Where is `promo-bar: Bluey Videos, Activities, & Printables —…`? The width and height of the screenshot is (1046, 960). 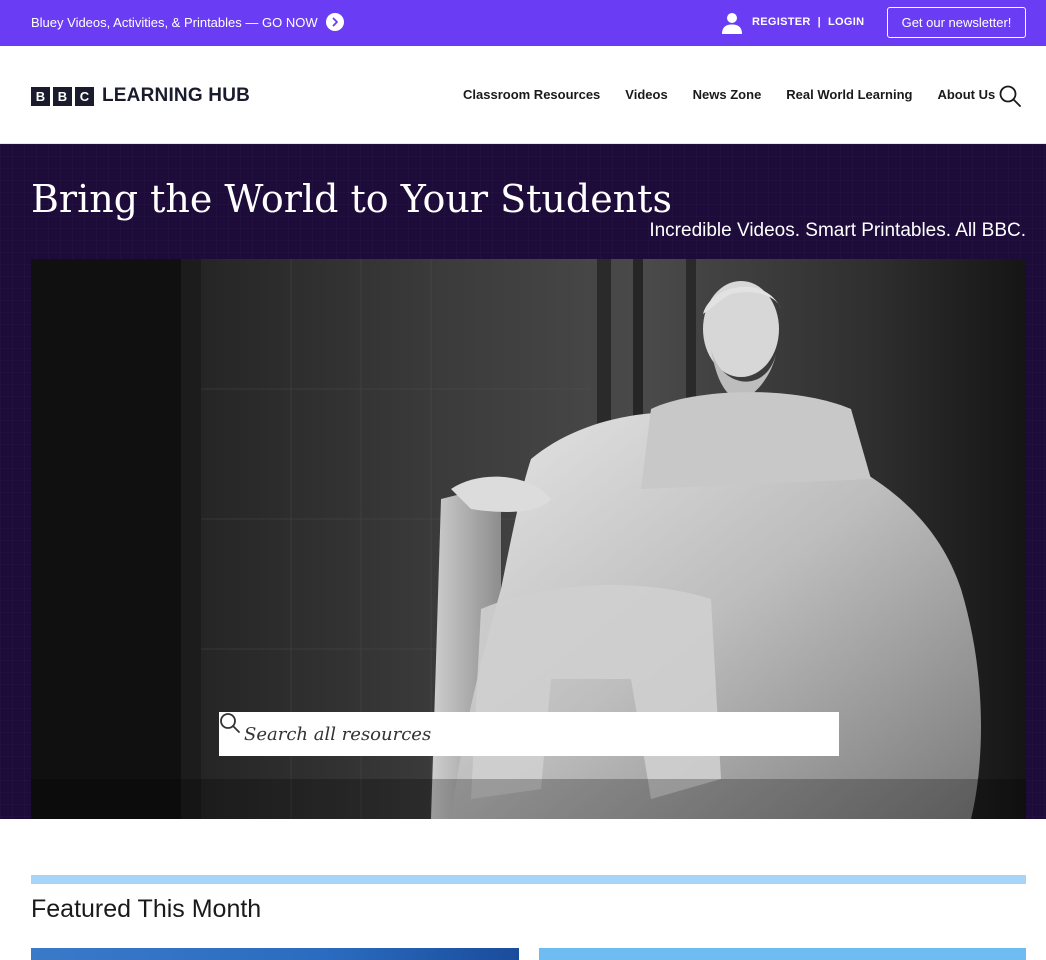 promo-bar: Bluey Videos, Activities, & Printables —… is located at coordinates (523, 23).